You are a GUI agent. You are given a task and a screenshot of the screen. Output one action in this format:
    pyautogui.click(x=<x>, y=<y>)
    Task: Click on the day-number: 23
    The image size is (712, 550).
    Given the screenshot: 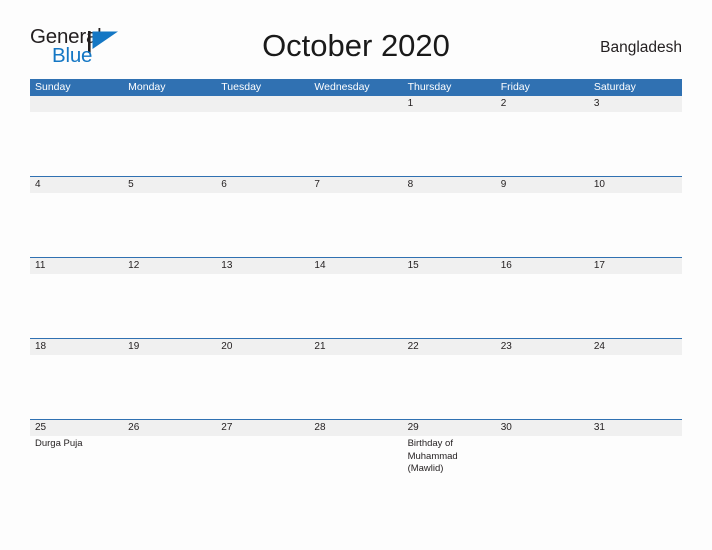 What is the action you would take?
    pyautogui.click(x=542, y=347)
    